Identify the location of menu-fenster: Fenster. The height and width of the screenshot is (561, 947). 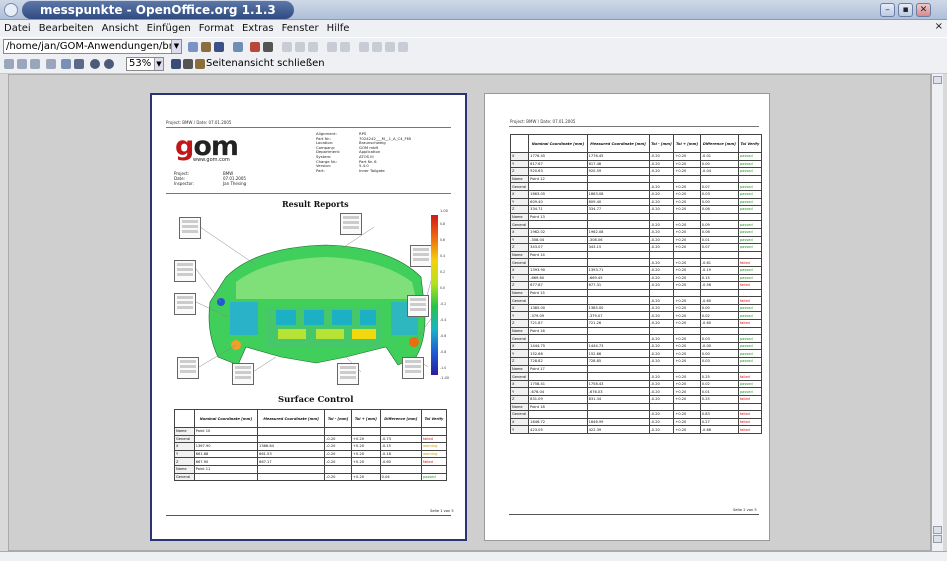
(300, 28).